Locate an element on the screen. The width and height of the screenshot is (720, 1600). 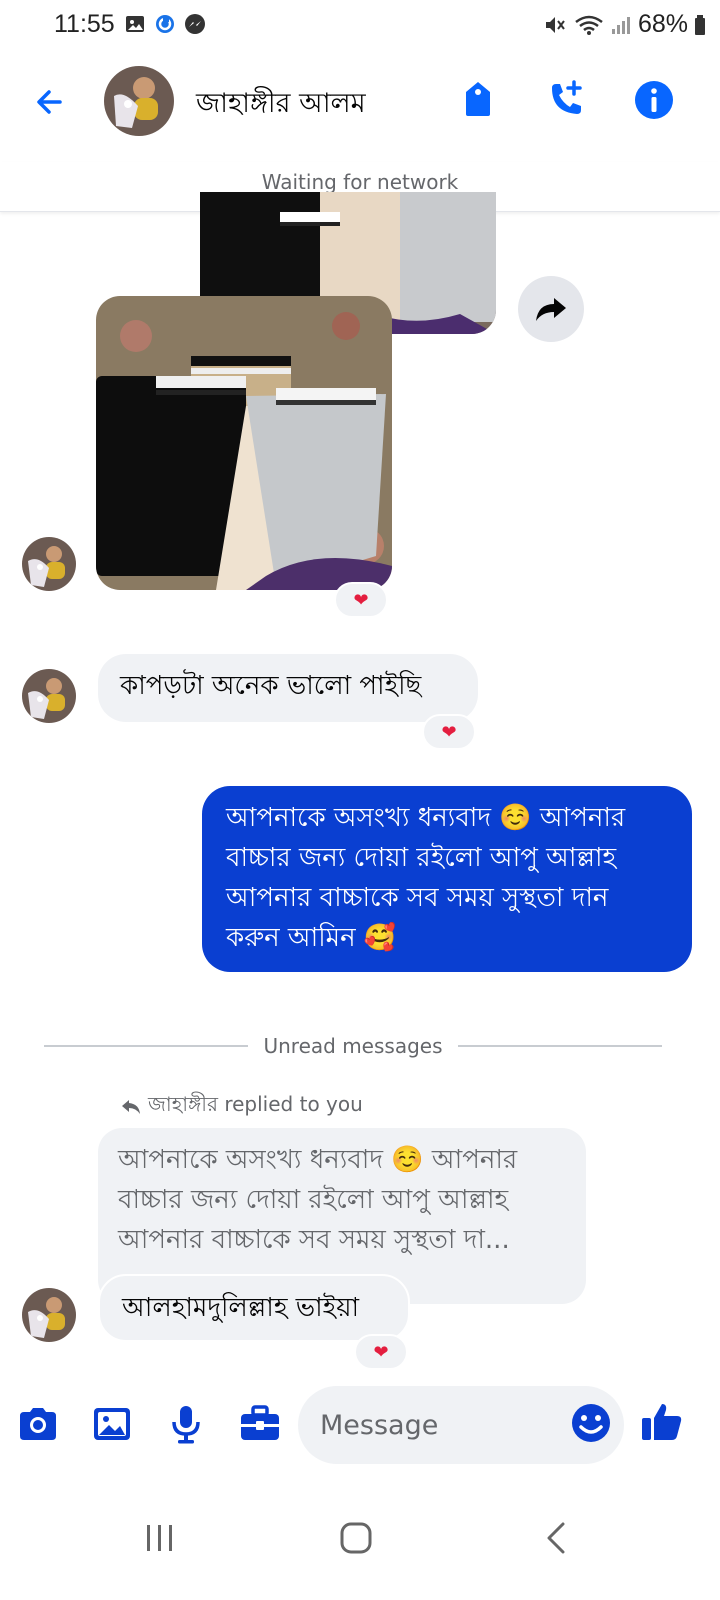
reply-arrow-icon is located at coordinates (131, 1106).